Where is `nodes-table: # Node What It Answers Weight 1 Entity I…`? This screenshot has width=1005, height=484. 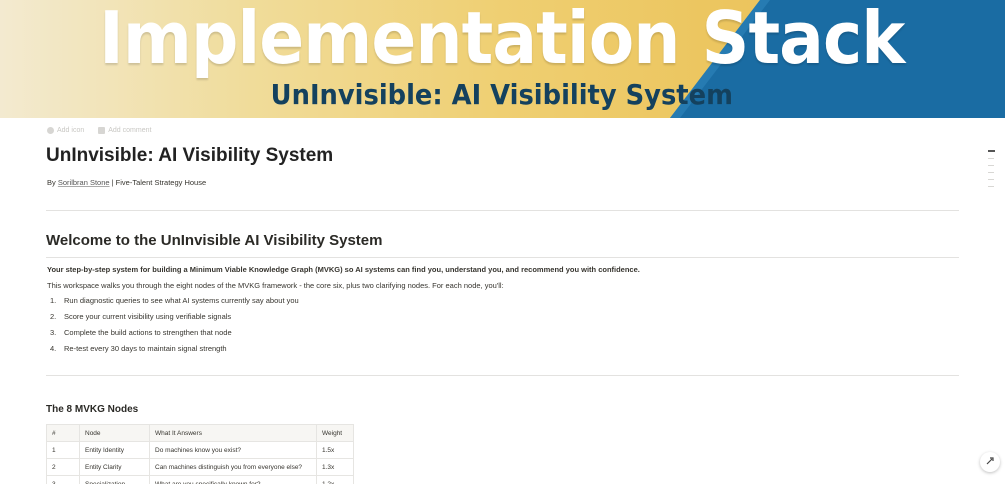 nodes-table: # Node What It Answers Weight 1 Entity I… is located at coordinates (200, 454).